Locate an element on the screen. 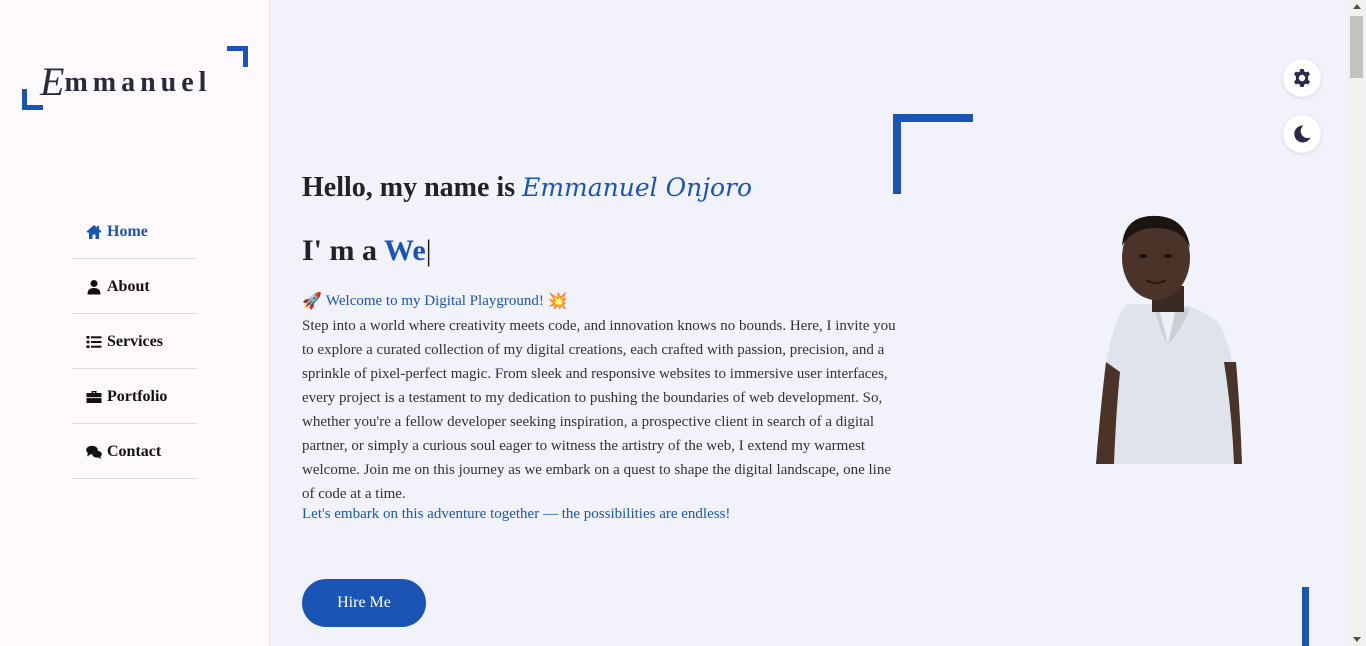  greeting-text: Hello, my name is is located at coordinates (409, 187).